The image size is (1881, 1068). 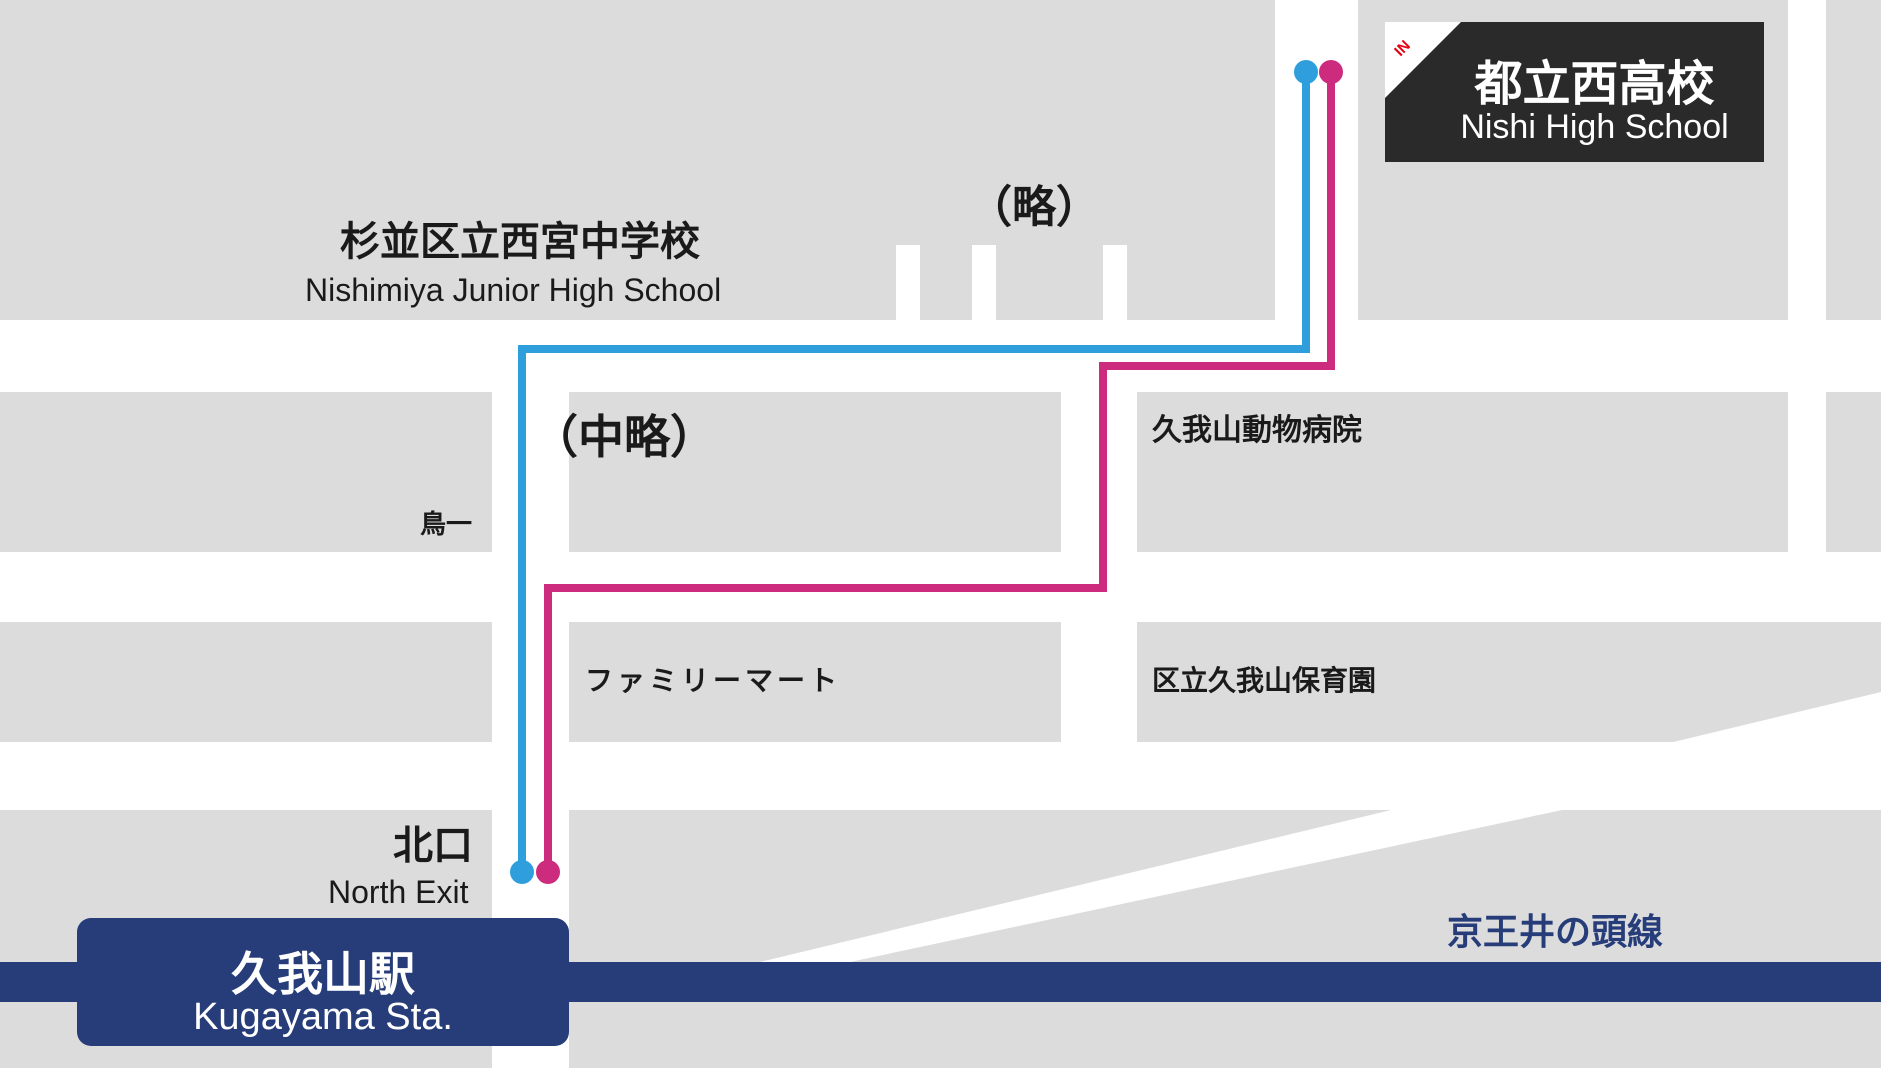 I want to click on nursery-label: 区立久我山保育園, so click(x=1264, y=680).